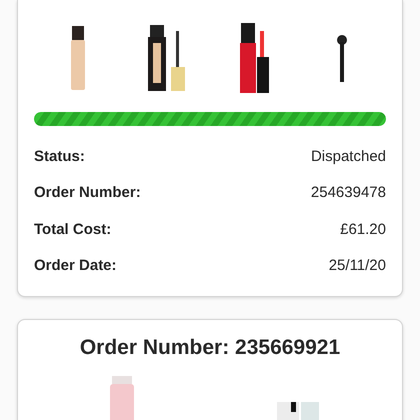 Image resolution: width=420 pixels, height=420 pixels. Describe the element at coordinates (59, 156) in the screenshot. I see `detail-label: Status:` at that location.